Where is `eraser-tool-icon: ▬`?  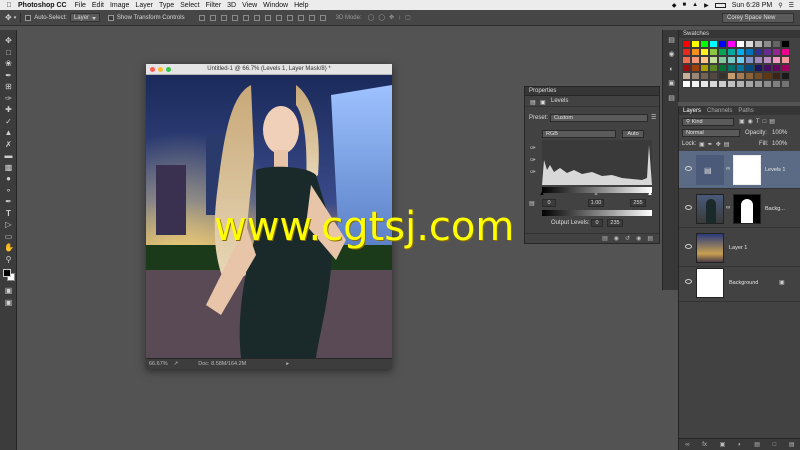
eraser-tool-icon: ▬ is located at coordinates (8, 155).